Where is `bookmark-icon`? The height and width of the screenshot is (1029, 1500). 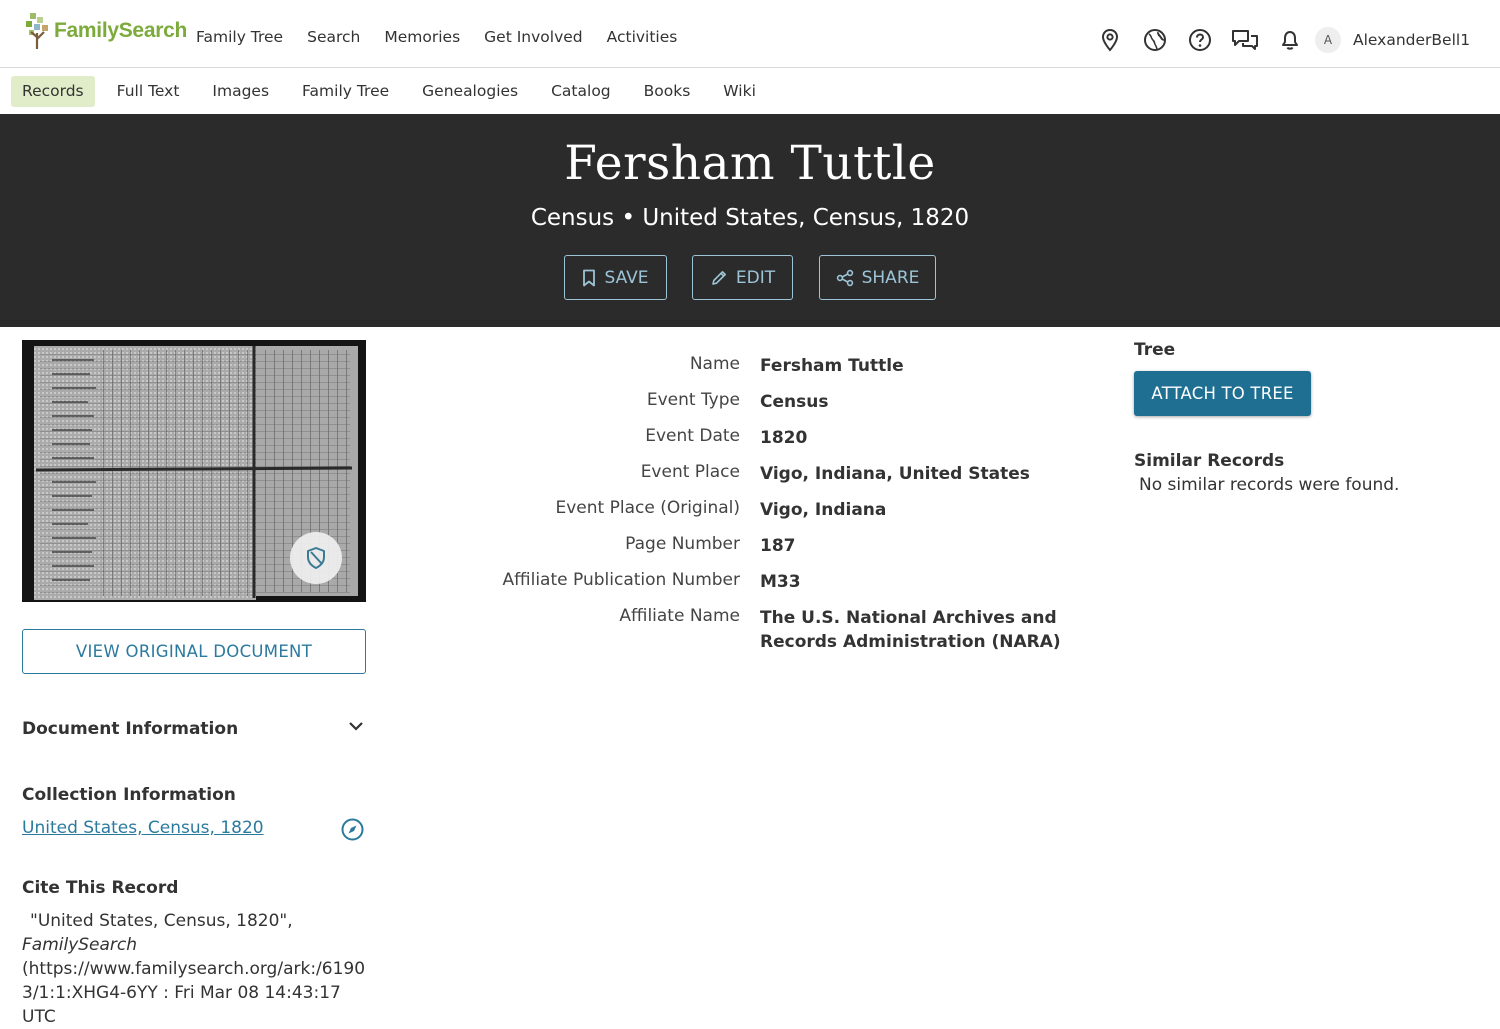
bookmark-icon is located at coordinates (589, 277).